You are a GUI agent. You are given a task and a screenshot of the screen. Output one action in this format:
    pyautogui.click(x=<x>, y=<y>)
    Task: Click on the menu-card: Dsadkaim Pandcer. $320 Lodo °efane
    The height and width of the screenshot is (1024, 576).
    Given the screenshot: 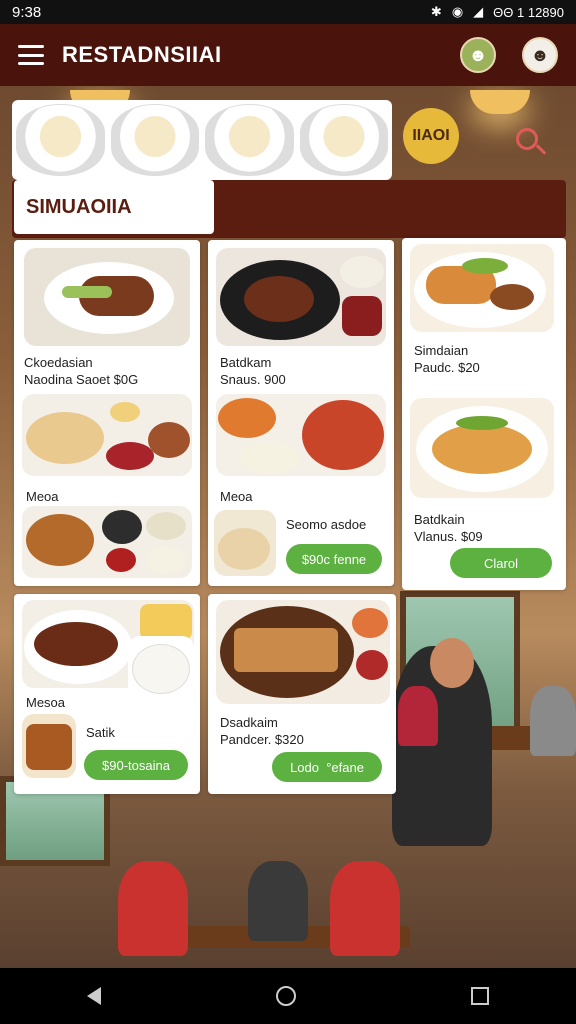 What is the action you would take?
    pyautogui.click(x=302, y=694)
    